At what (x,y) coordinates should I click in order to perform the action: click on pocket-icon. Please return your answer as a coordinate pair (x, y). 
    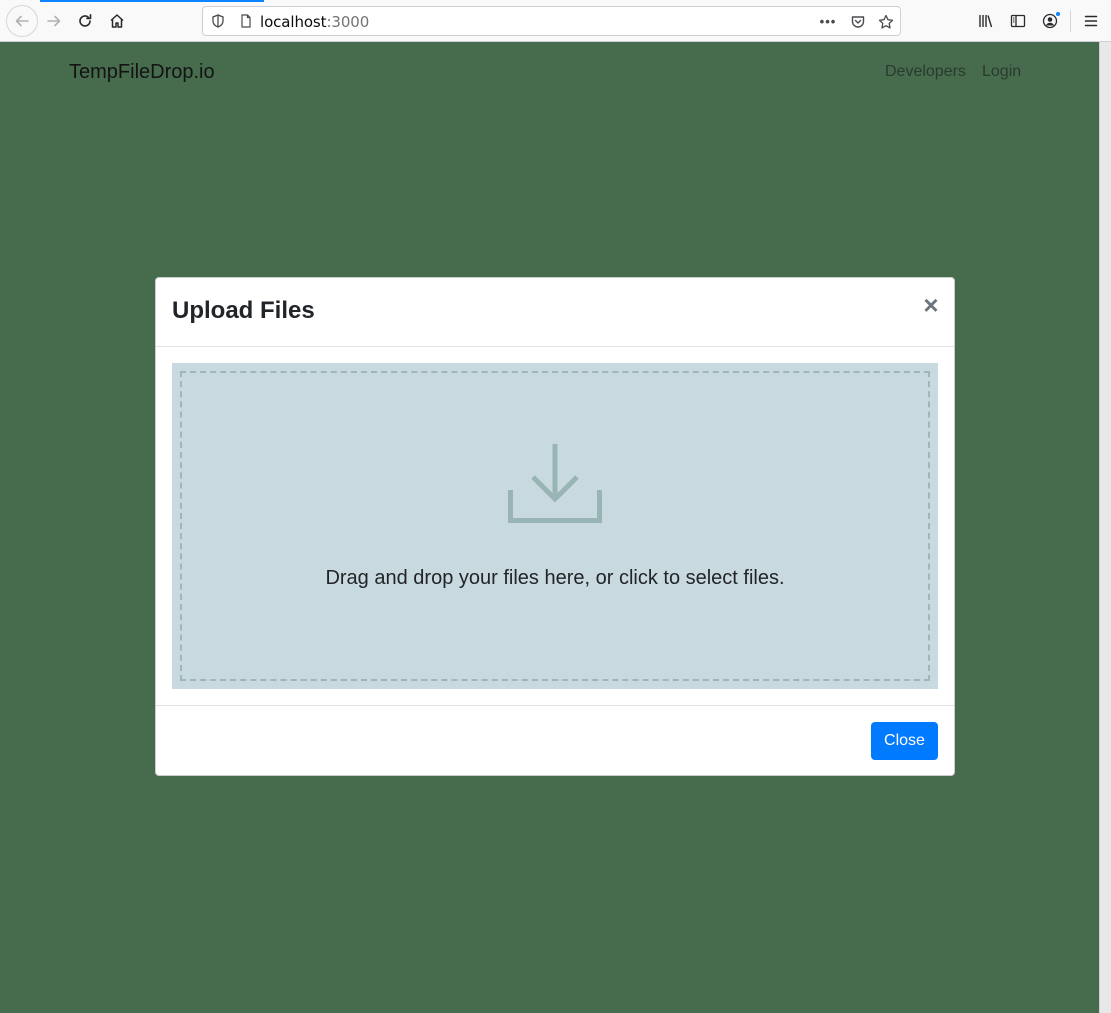
    Looking at the image, I should click on (858, 22).